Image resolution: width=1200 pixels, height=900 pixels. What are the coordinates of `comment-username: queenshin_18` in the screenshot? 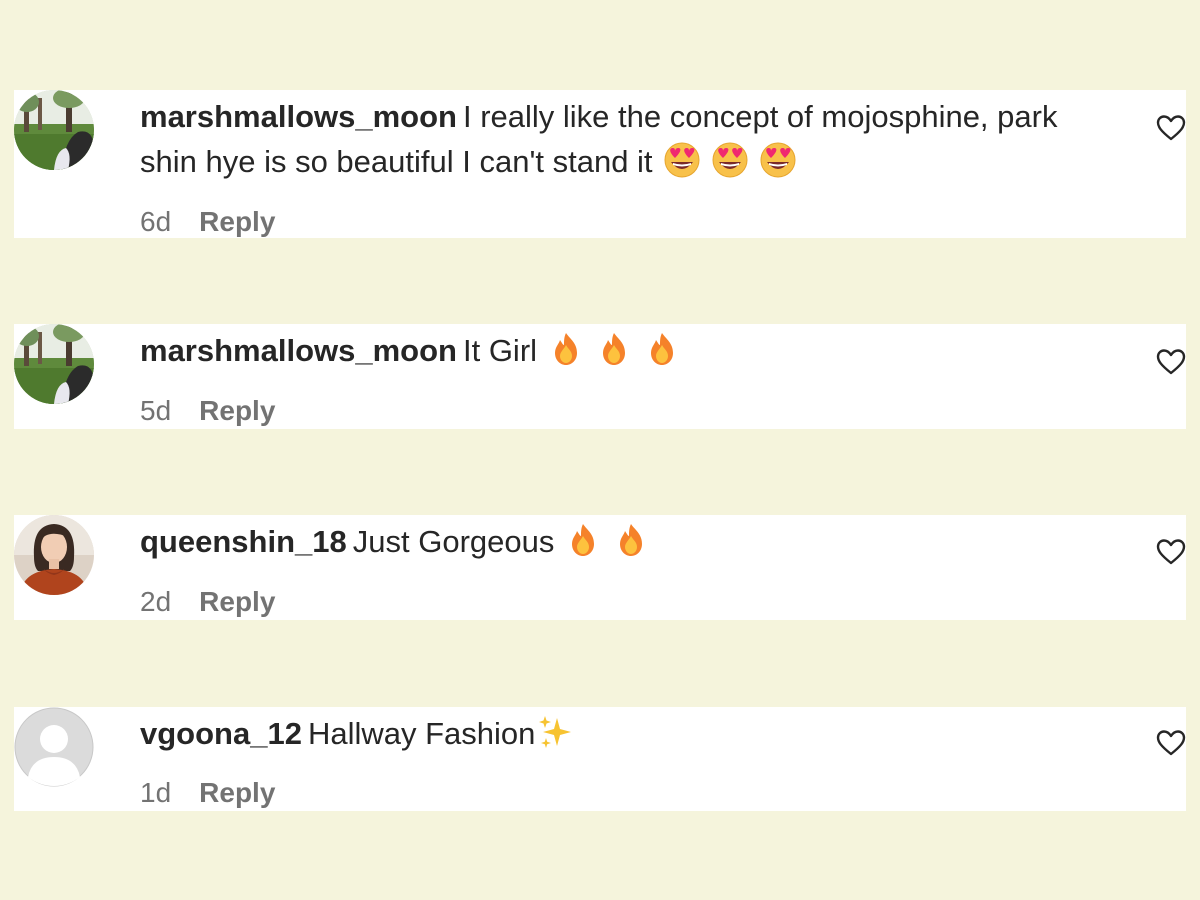 It's located at (243, 541).